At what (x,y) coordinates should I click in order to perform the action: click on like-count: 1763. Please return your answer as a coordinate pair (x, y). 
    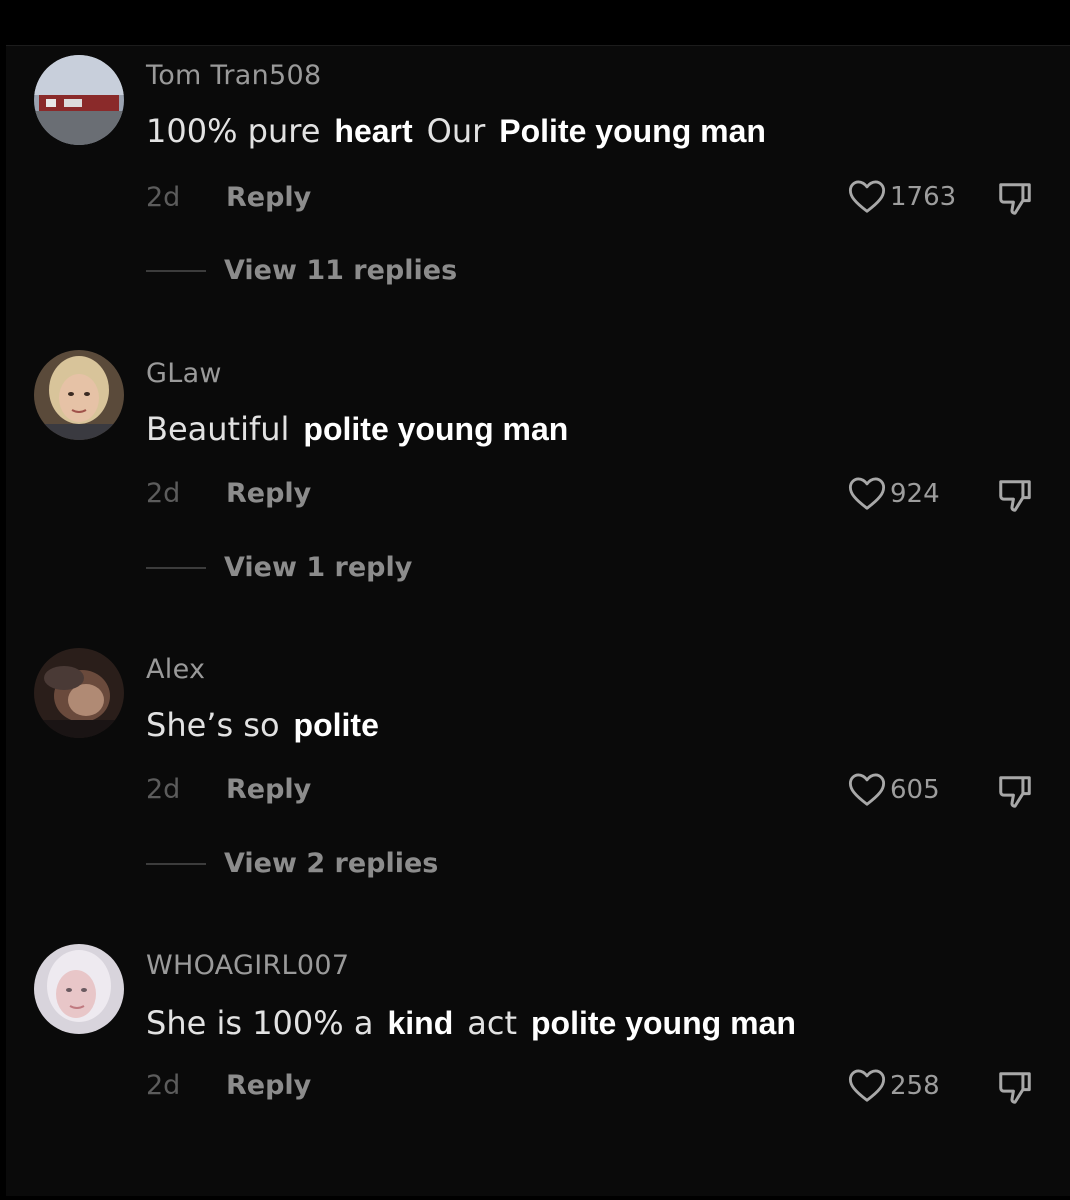
    Looking at the image, I should click on (923, 197).